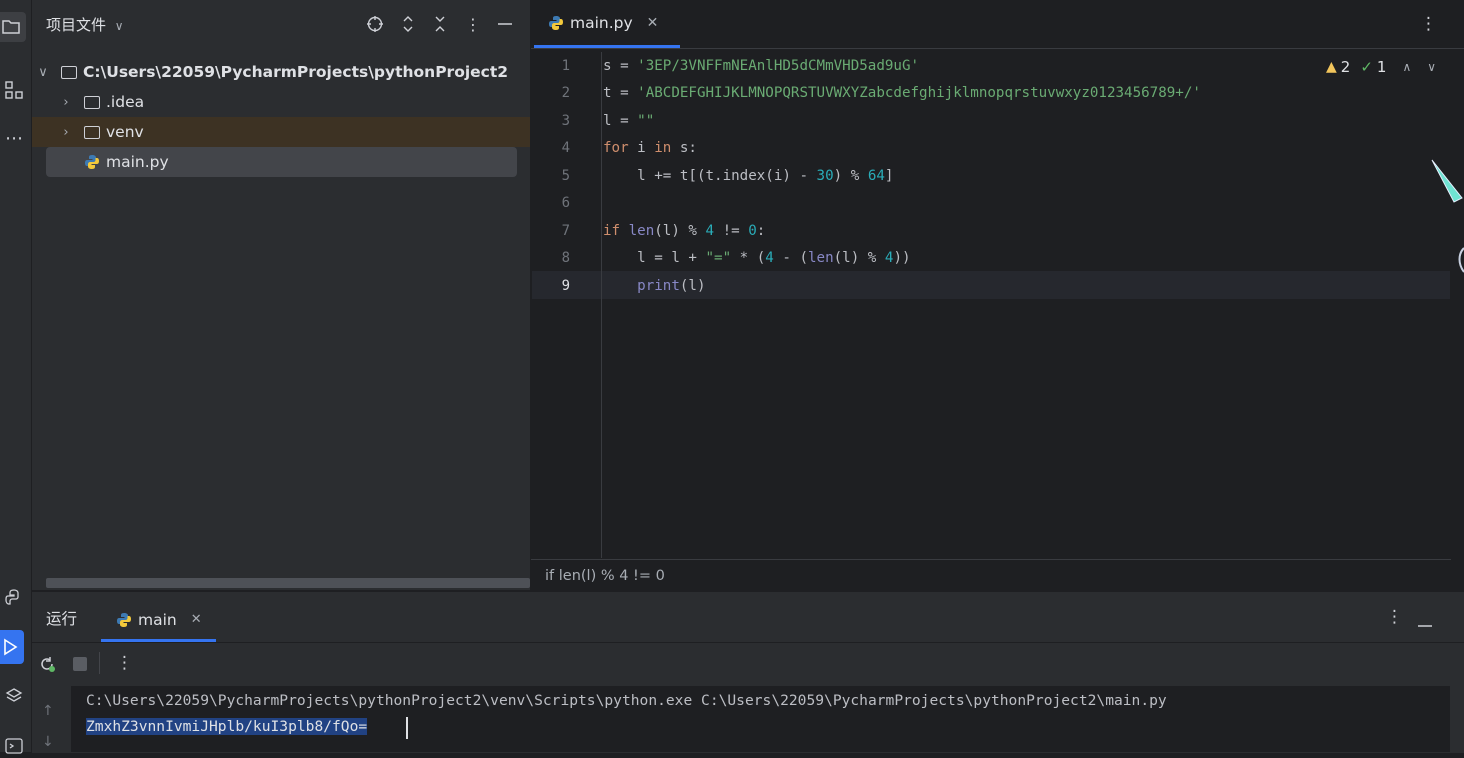 This screenshot has width=1464, height=758. Describe the element at coordinates (62, 619) in the screenshot. I see `run-panel-title: 运行` at that location.